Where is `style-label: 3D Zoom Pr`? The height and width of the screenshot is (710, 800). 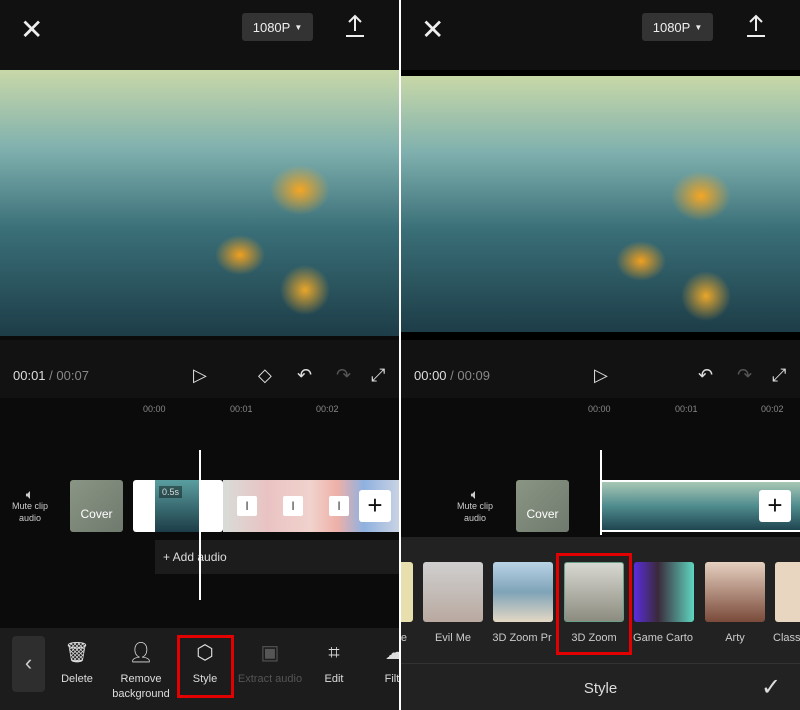
style-label: 3D Zoom Pr is located at coordinates (522, 638).